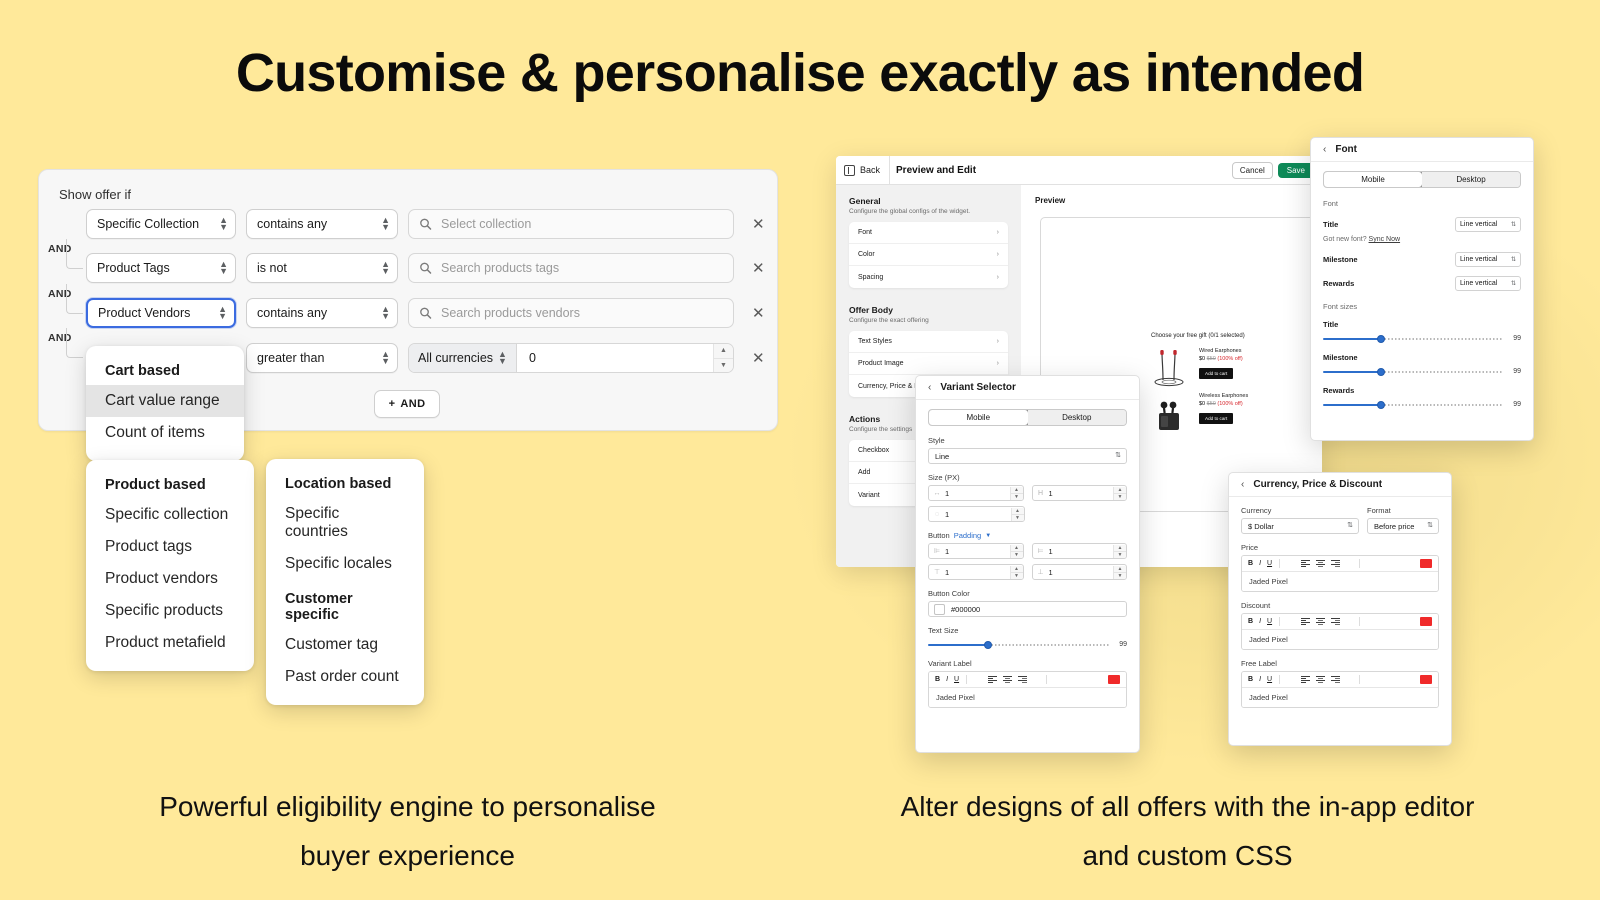 This screenshot has width=1600, height=900. I want to click on add-and-condition-button: + AND, so click(407, 404).